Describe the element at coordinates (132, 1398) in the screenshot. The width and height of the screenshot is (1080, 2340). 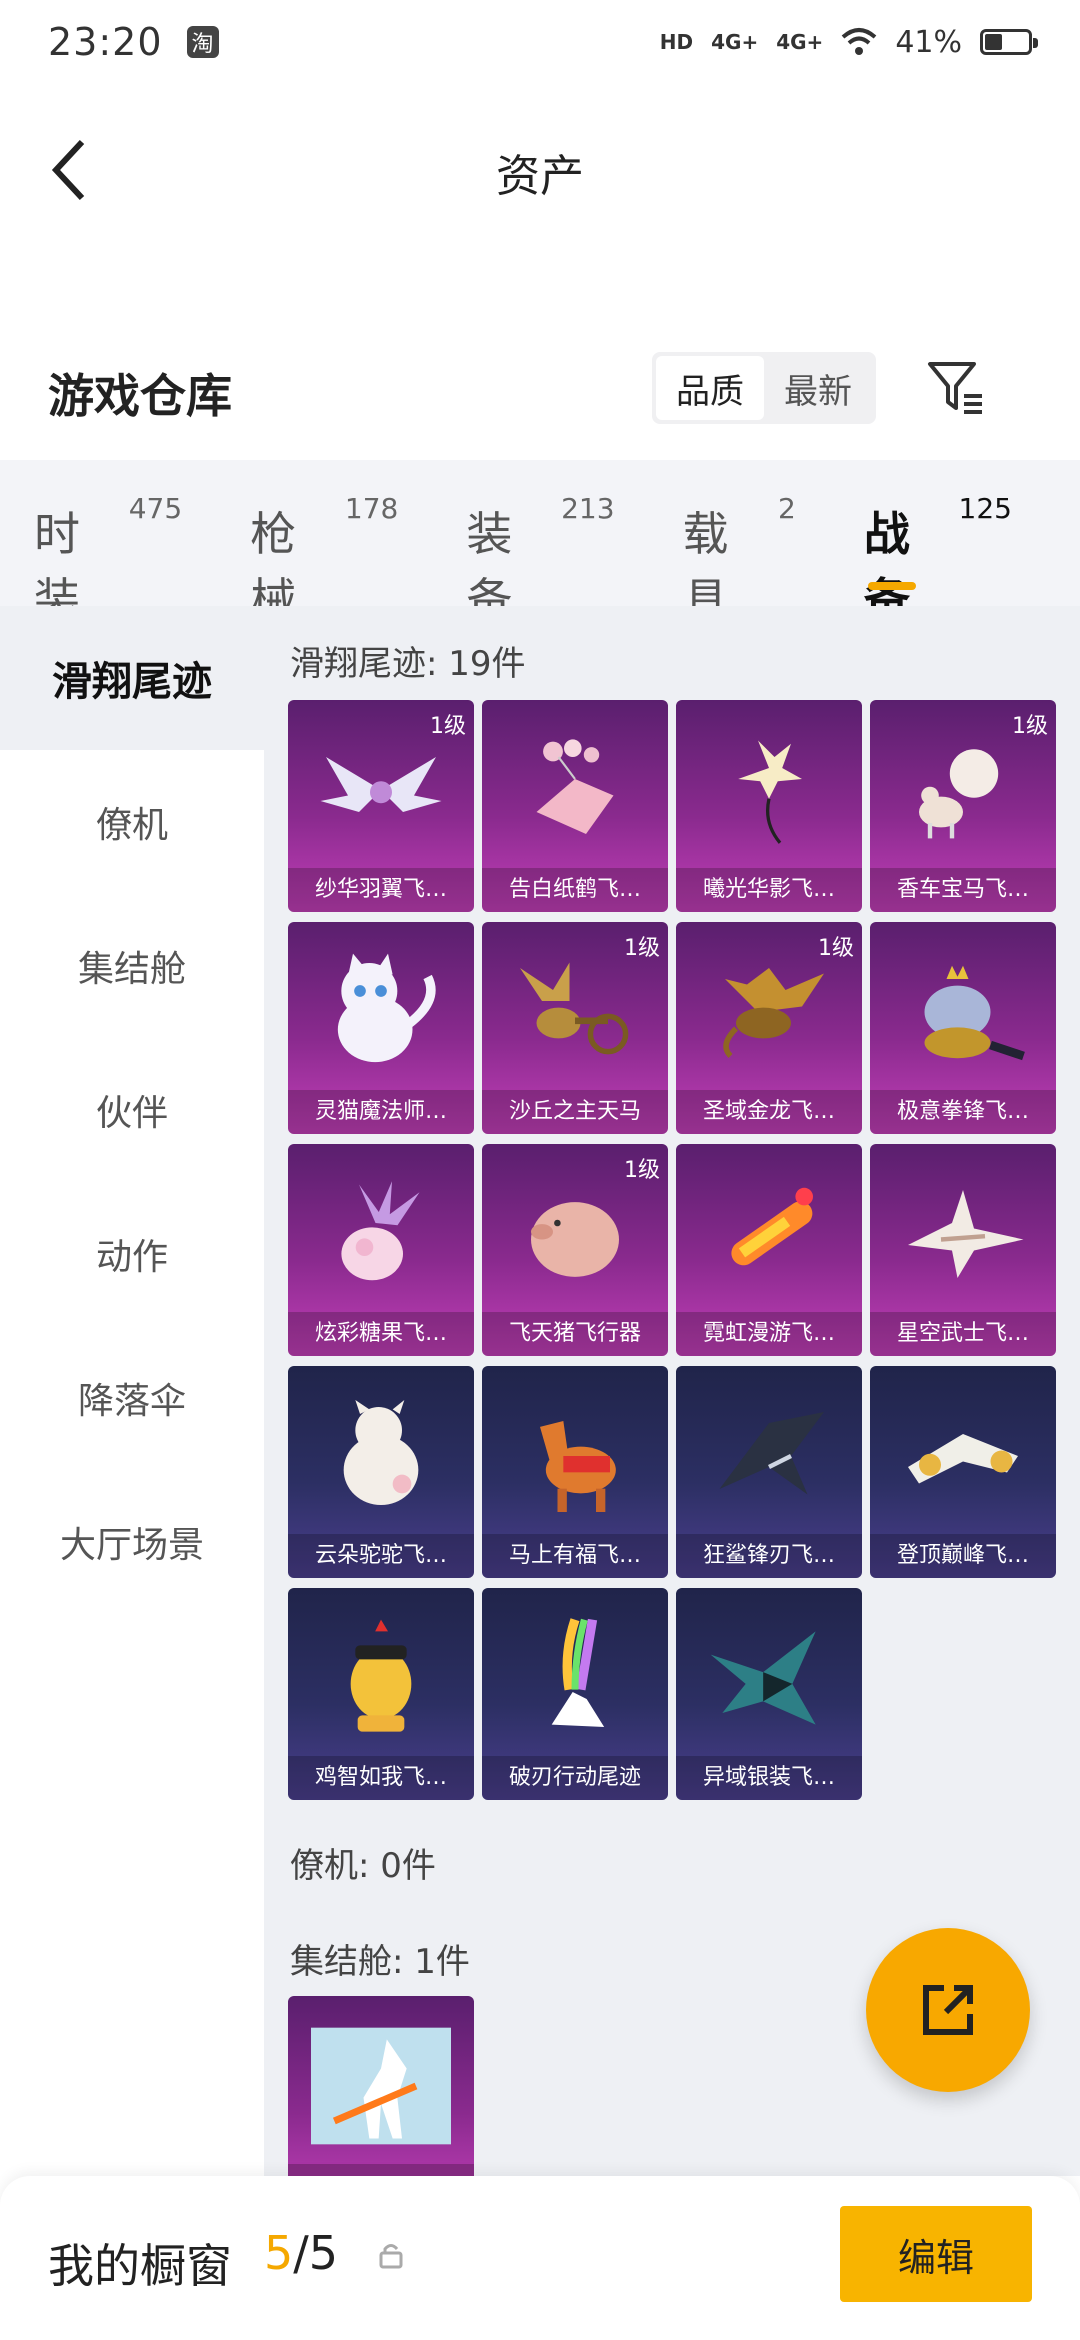
I see `sidebar-item-parachute: 降落伞` at that location.